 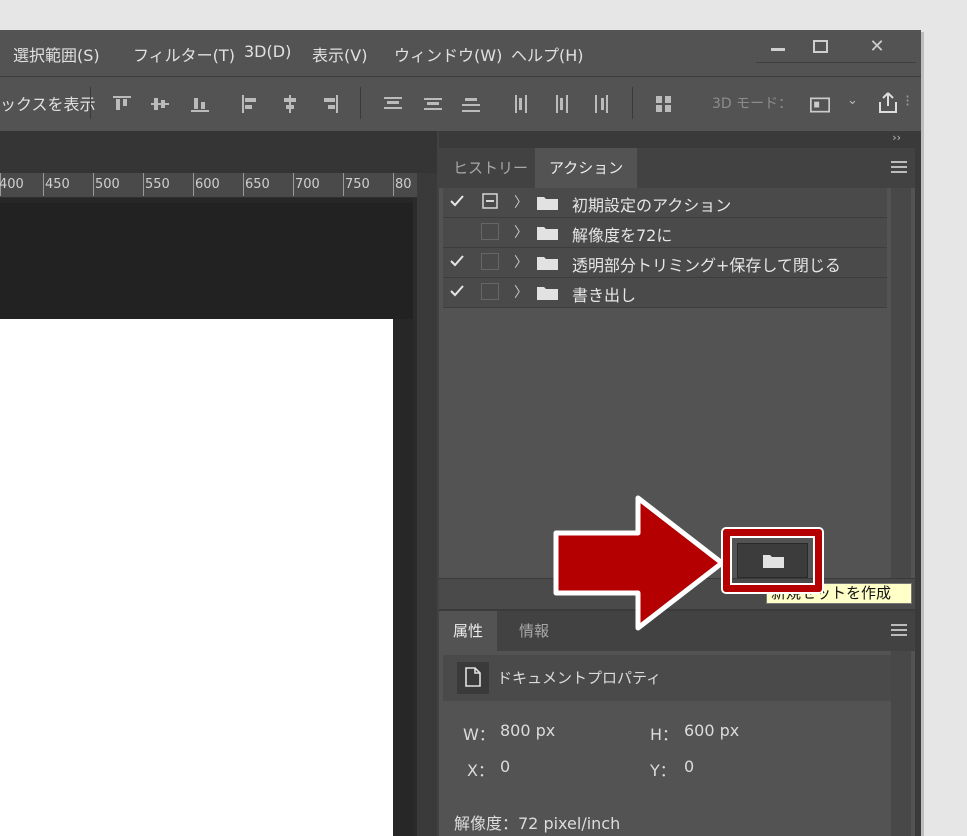 I want to click on ruler-tick: 450, so click(x=57, y=184).